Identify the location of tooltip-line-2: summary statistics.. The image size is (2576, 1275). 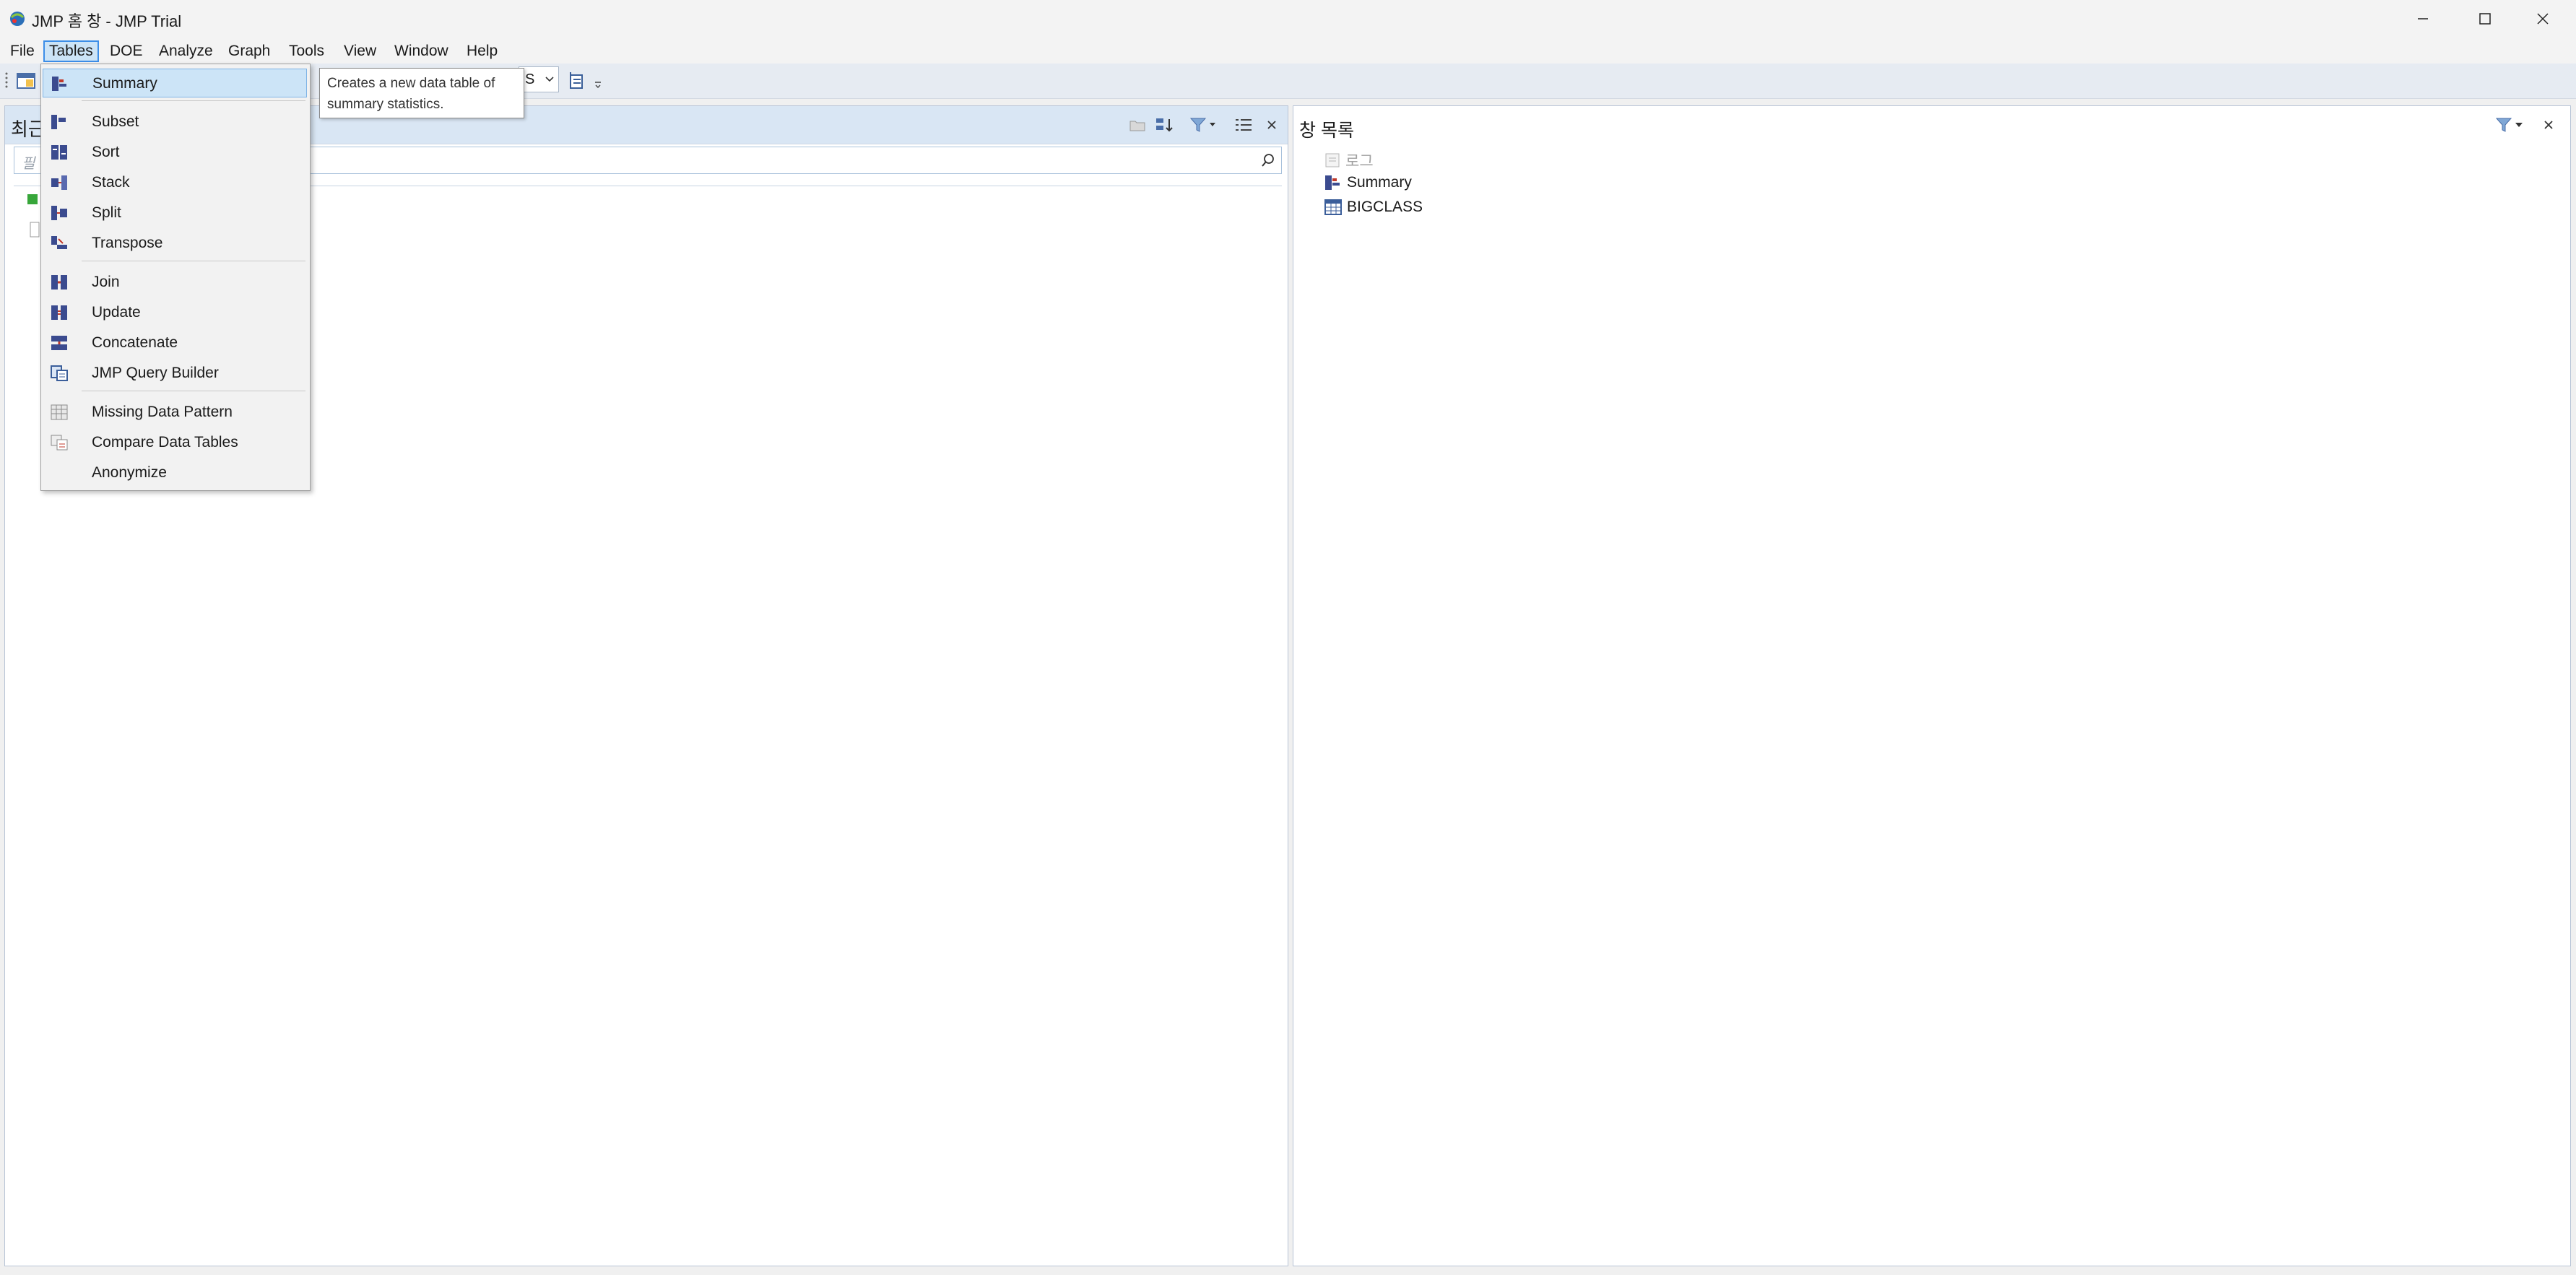
(385, 104).